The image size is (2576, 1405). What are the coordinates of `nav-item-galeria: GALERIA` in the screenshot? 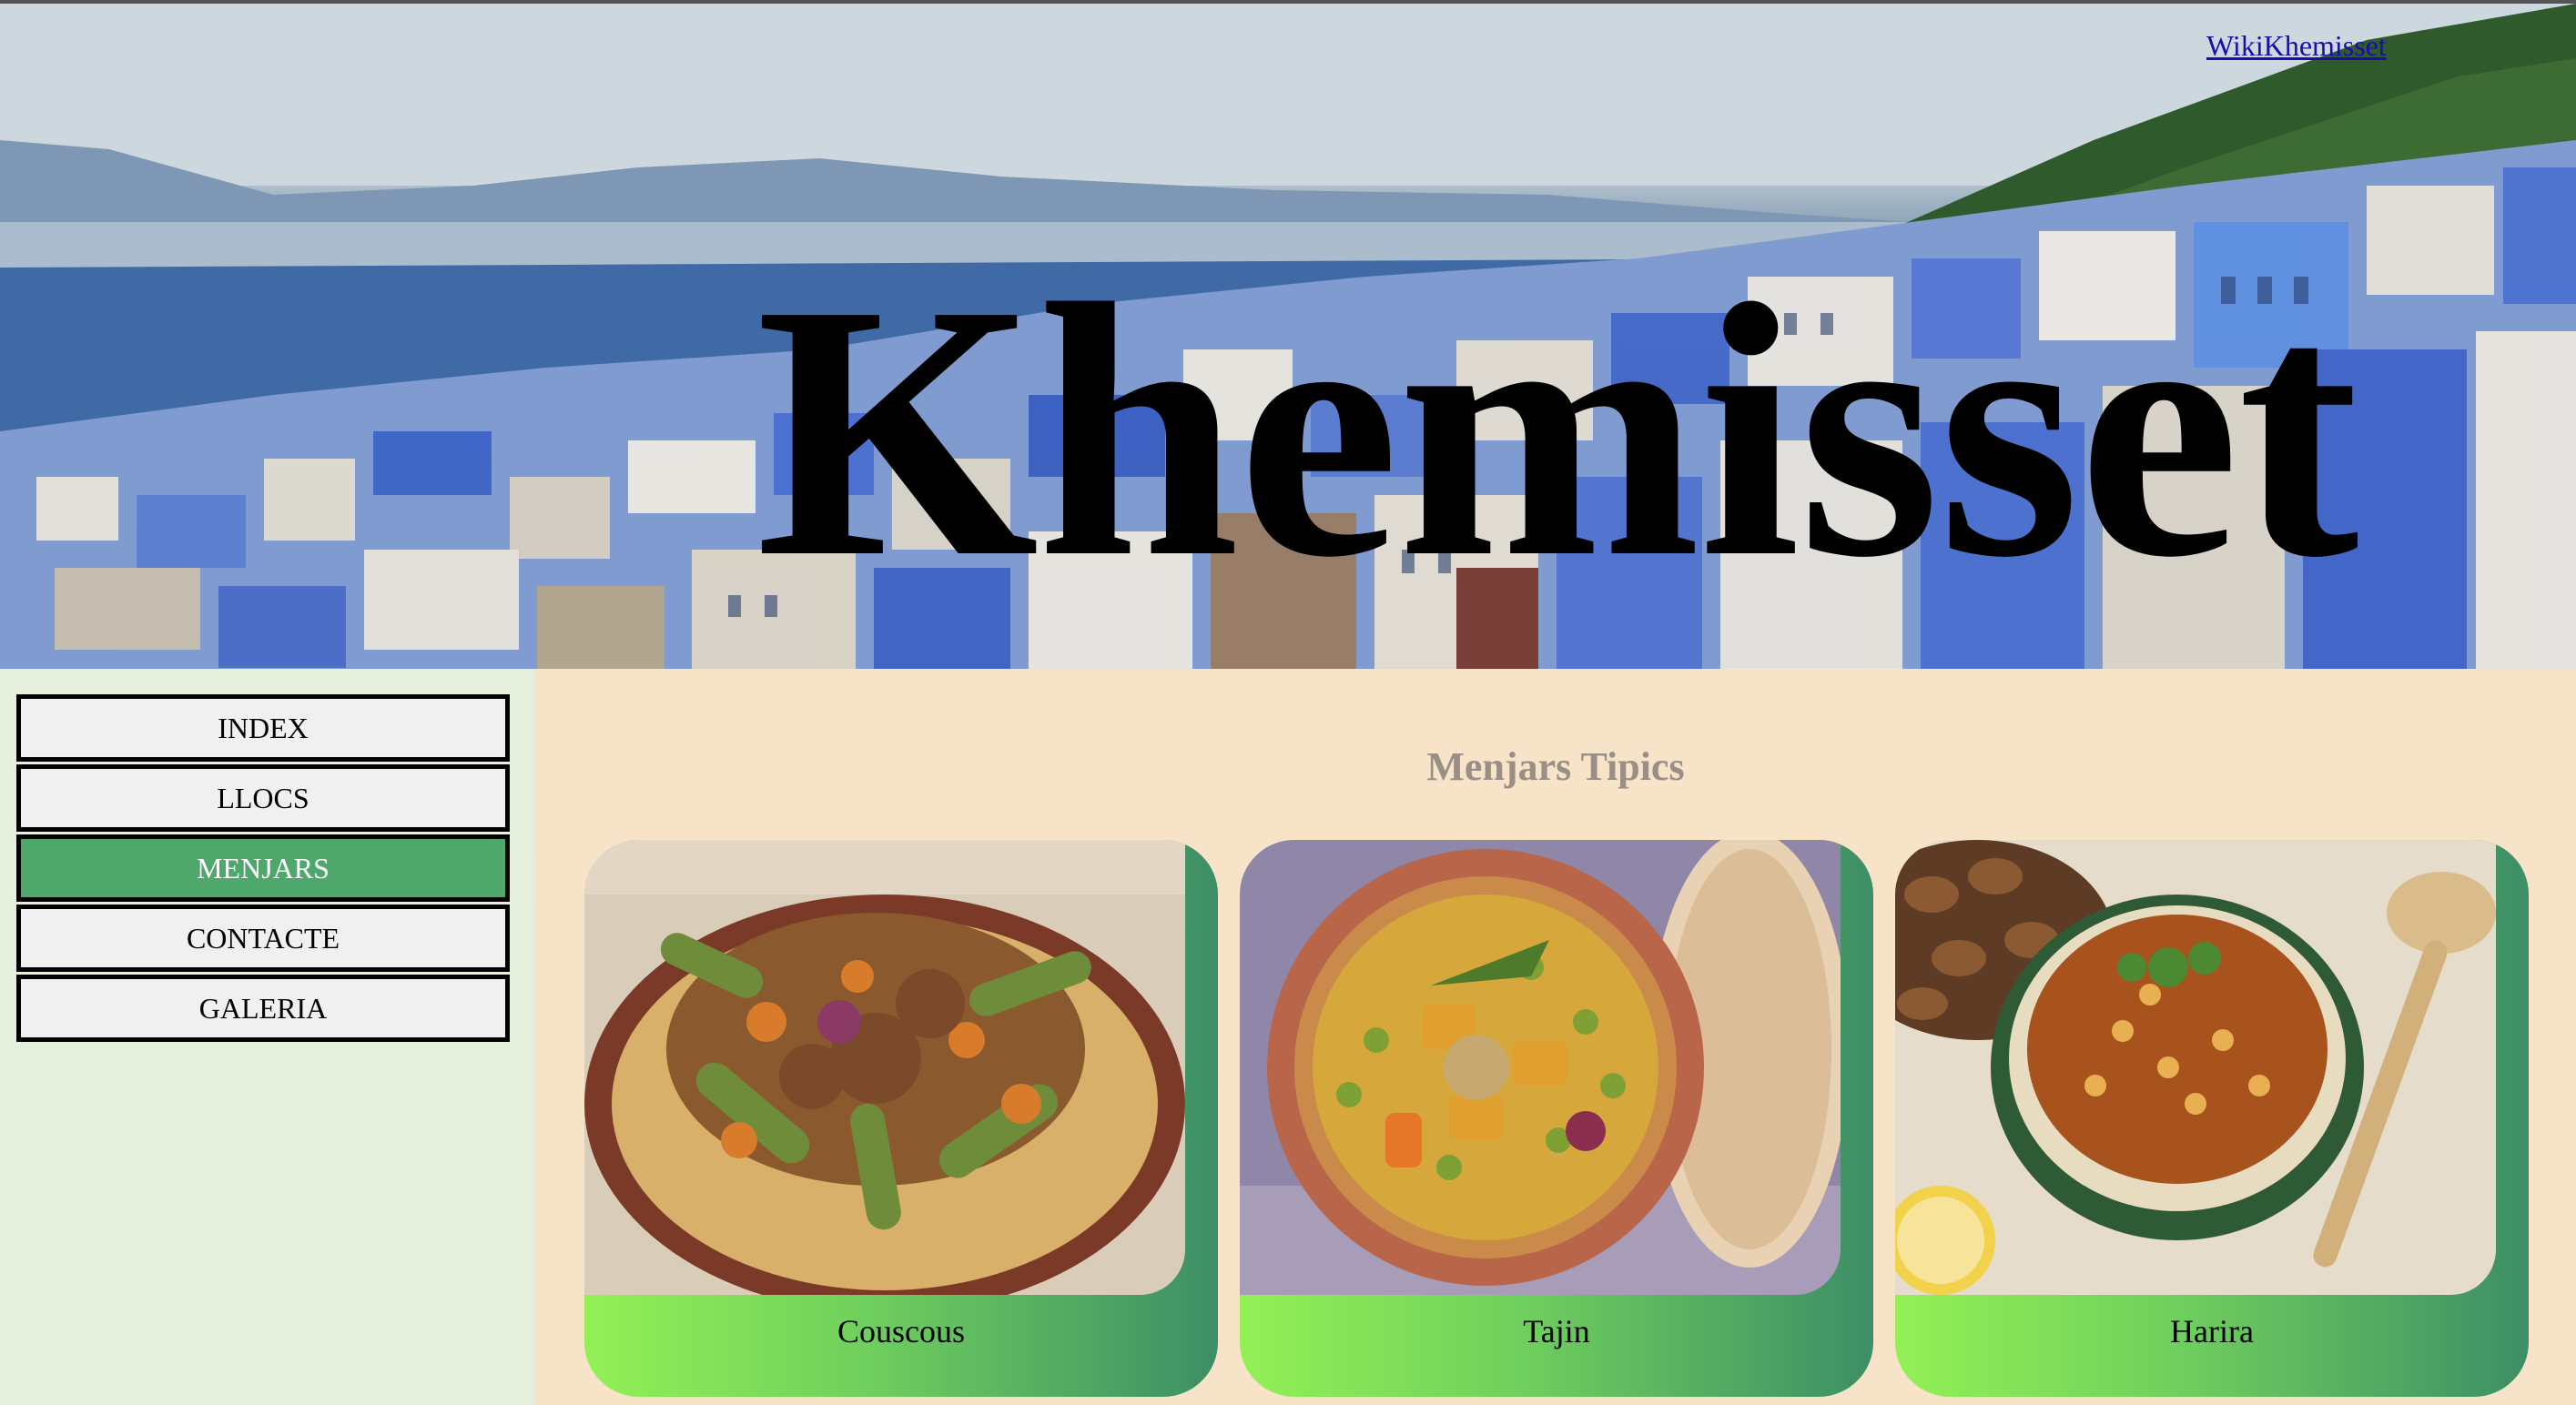 It's located at (263, 1008).